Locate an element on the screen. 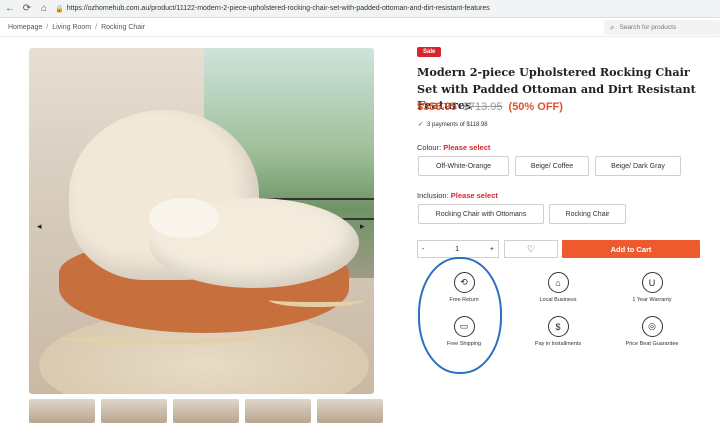  breadcrumb-living-room: Living Room is located at coordinates (71, 27).